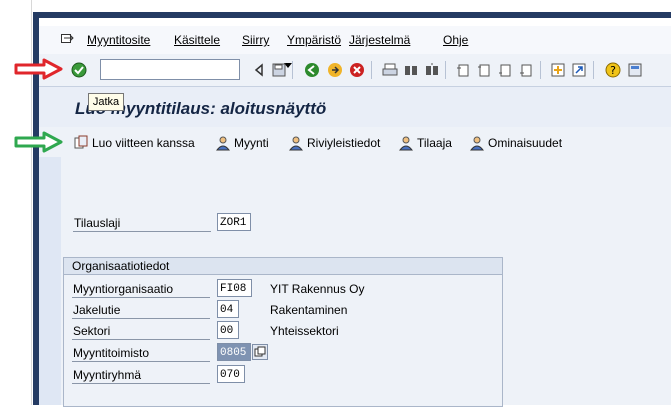 This screenshot has width=671, height=407. I want to click on sales-group-input: 070, so click(231, 374).